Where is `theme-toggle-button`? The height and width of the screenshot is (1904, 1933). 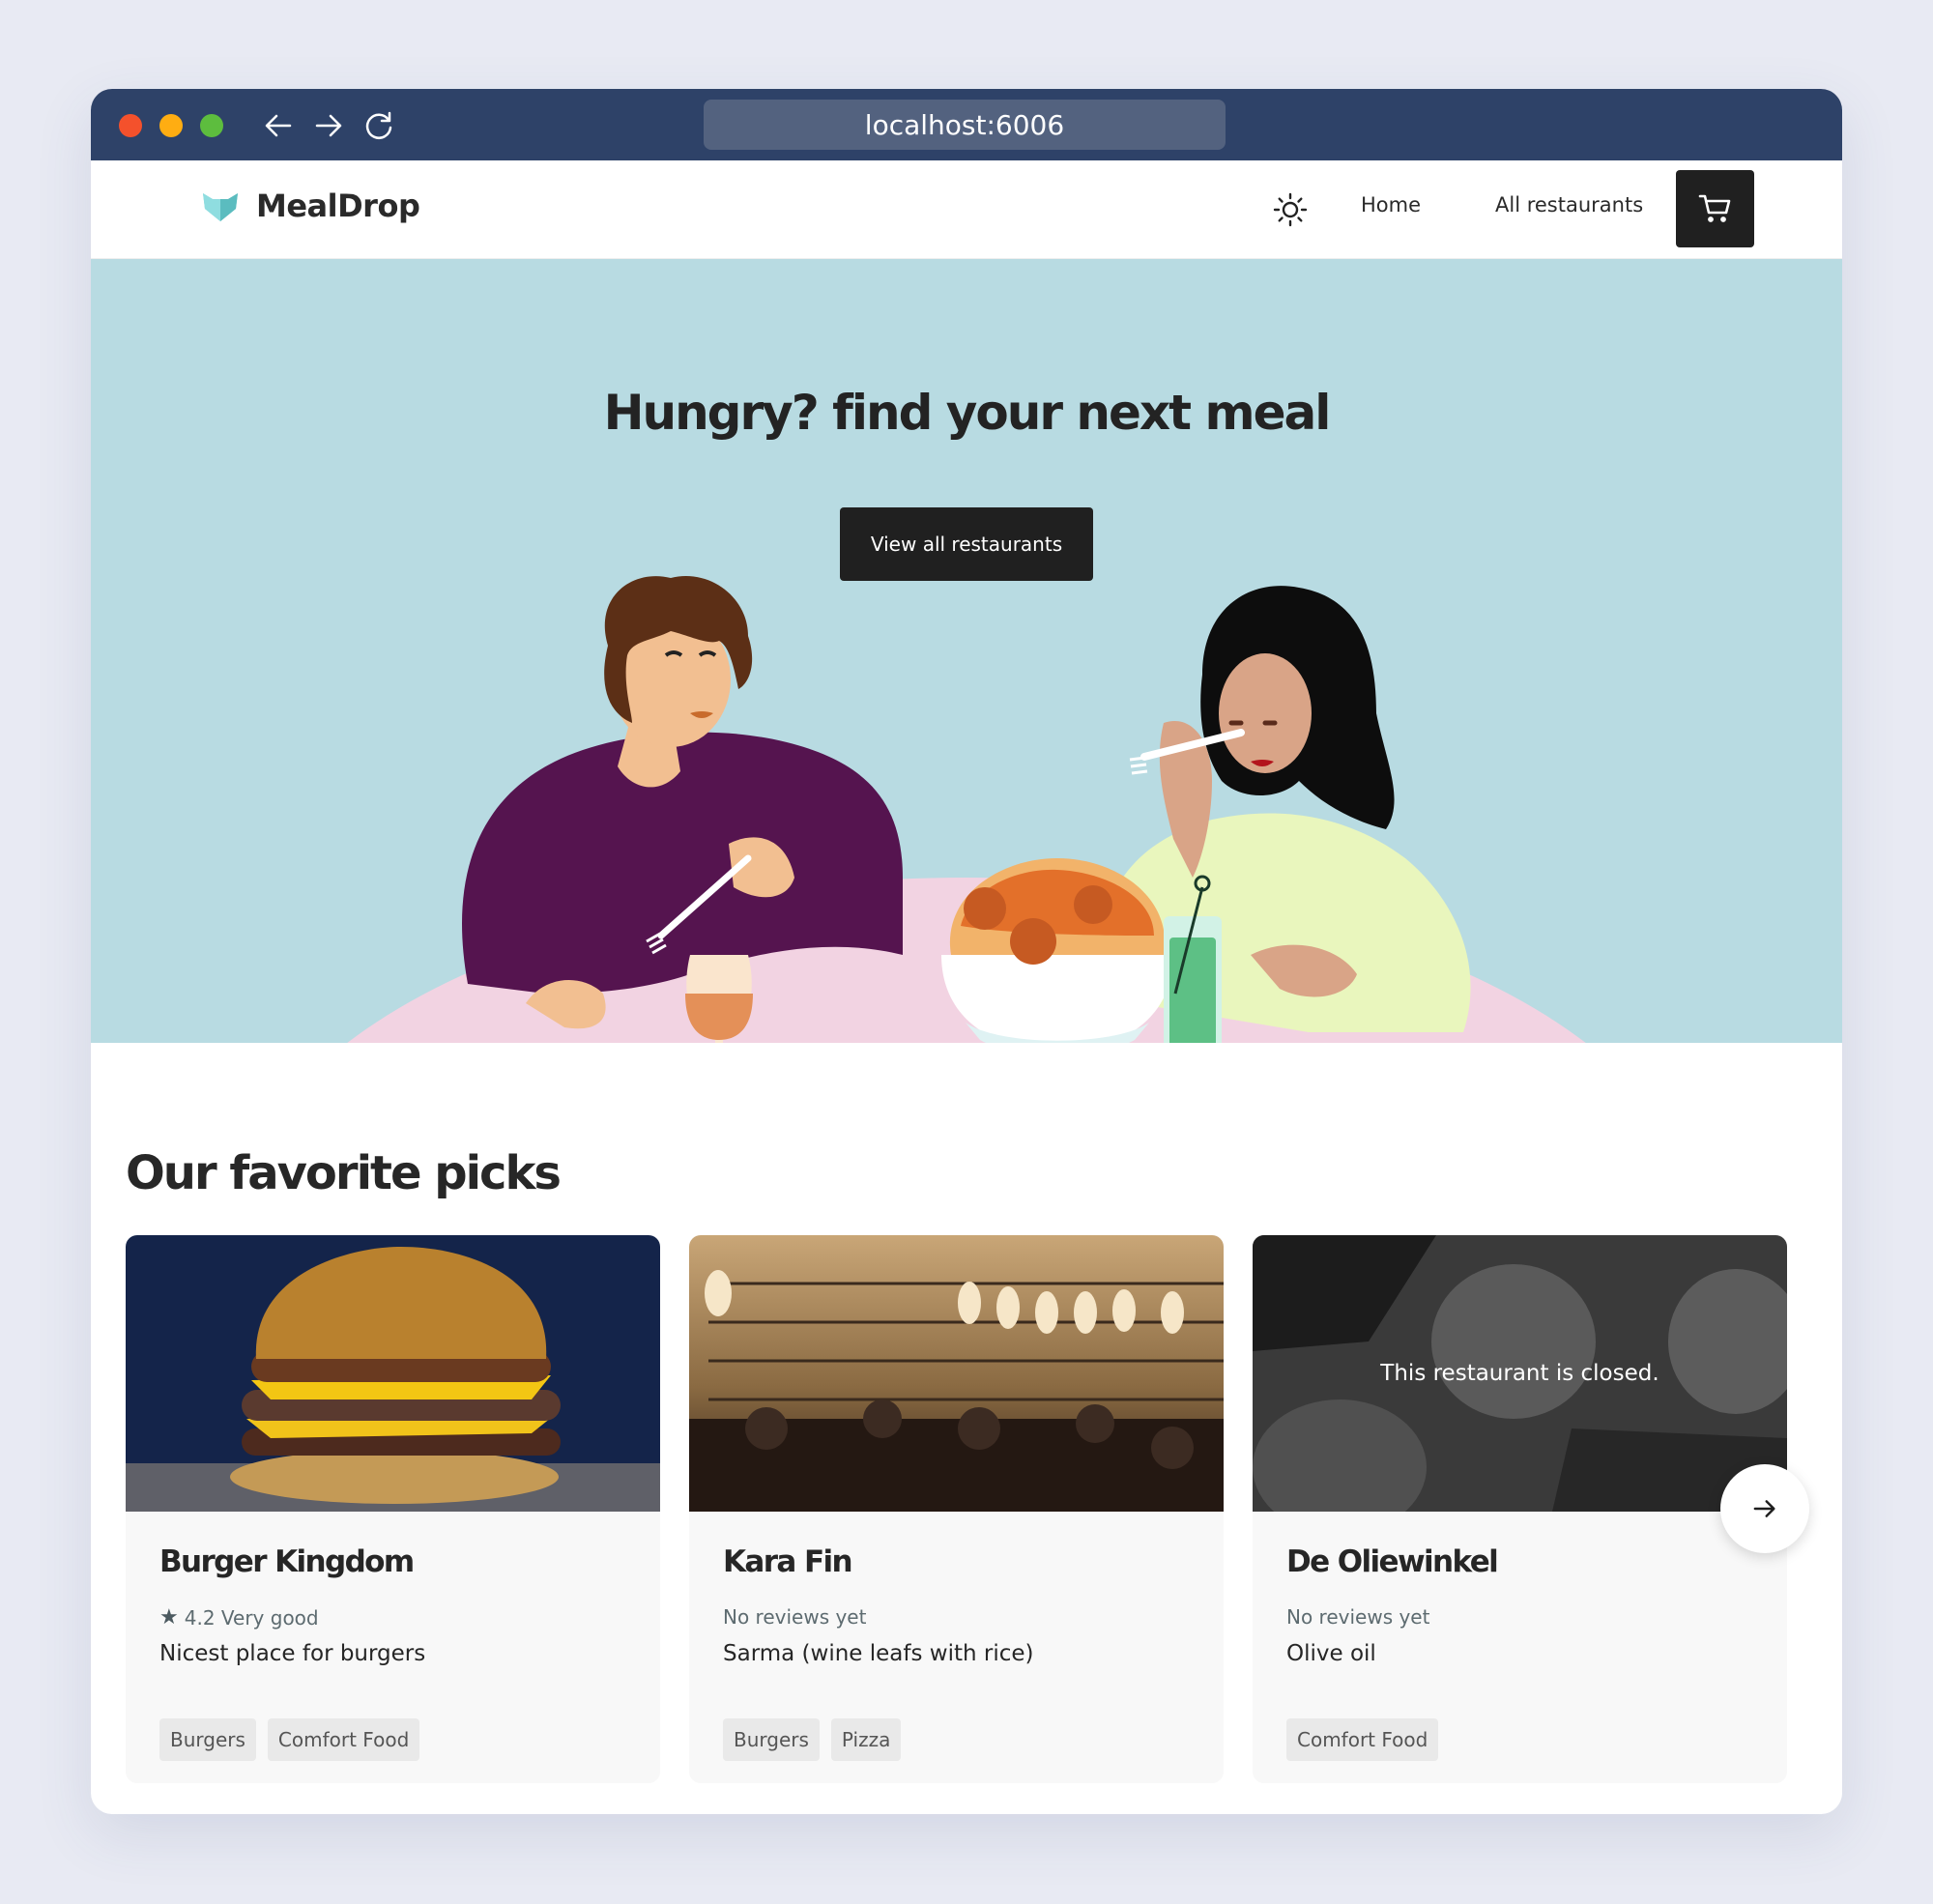
theme-toggle-button is located at coordinates (1290, 210).